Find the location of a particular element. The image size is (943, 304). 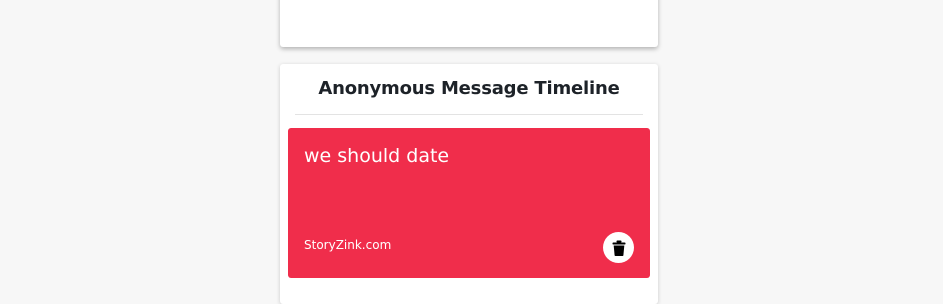

trash-icon is located at coordinates (619, 248).